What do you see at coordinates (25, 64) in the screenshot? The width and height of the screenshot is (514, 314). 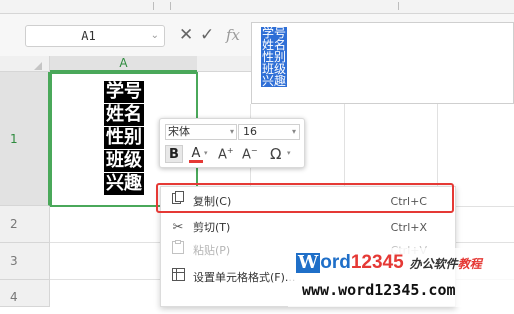 I see `select-all-corner` at bounding box center [25, 64].